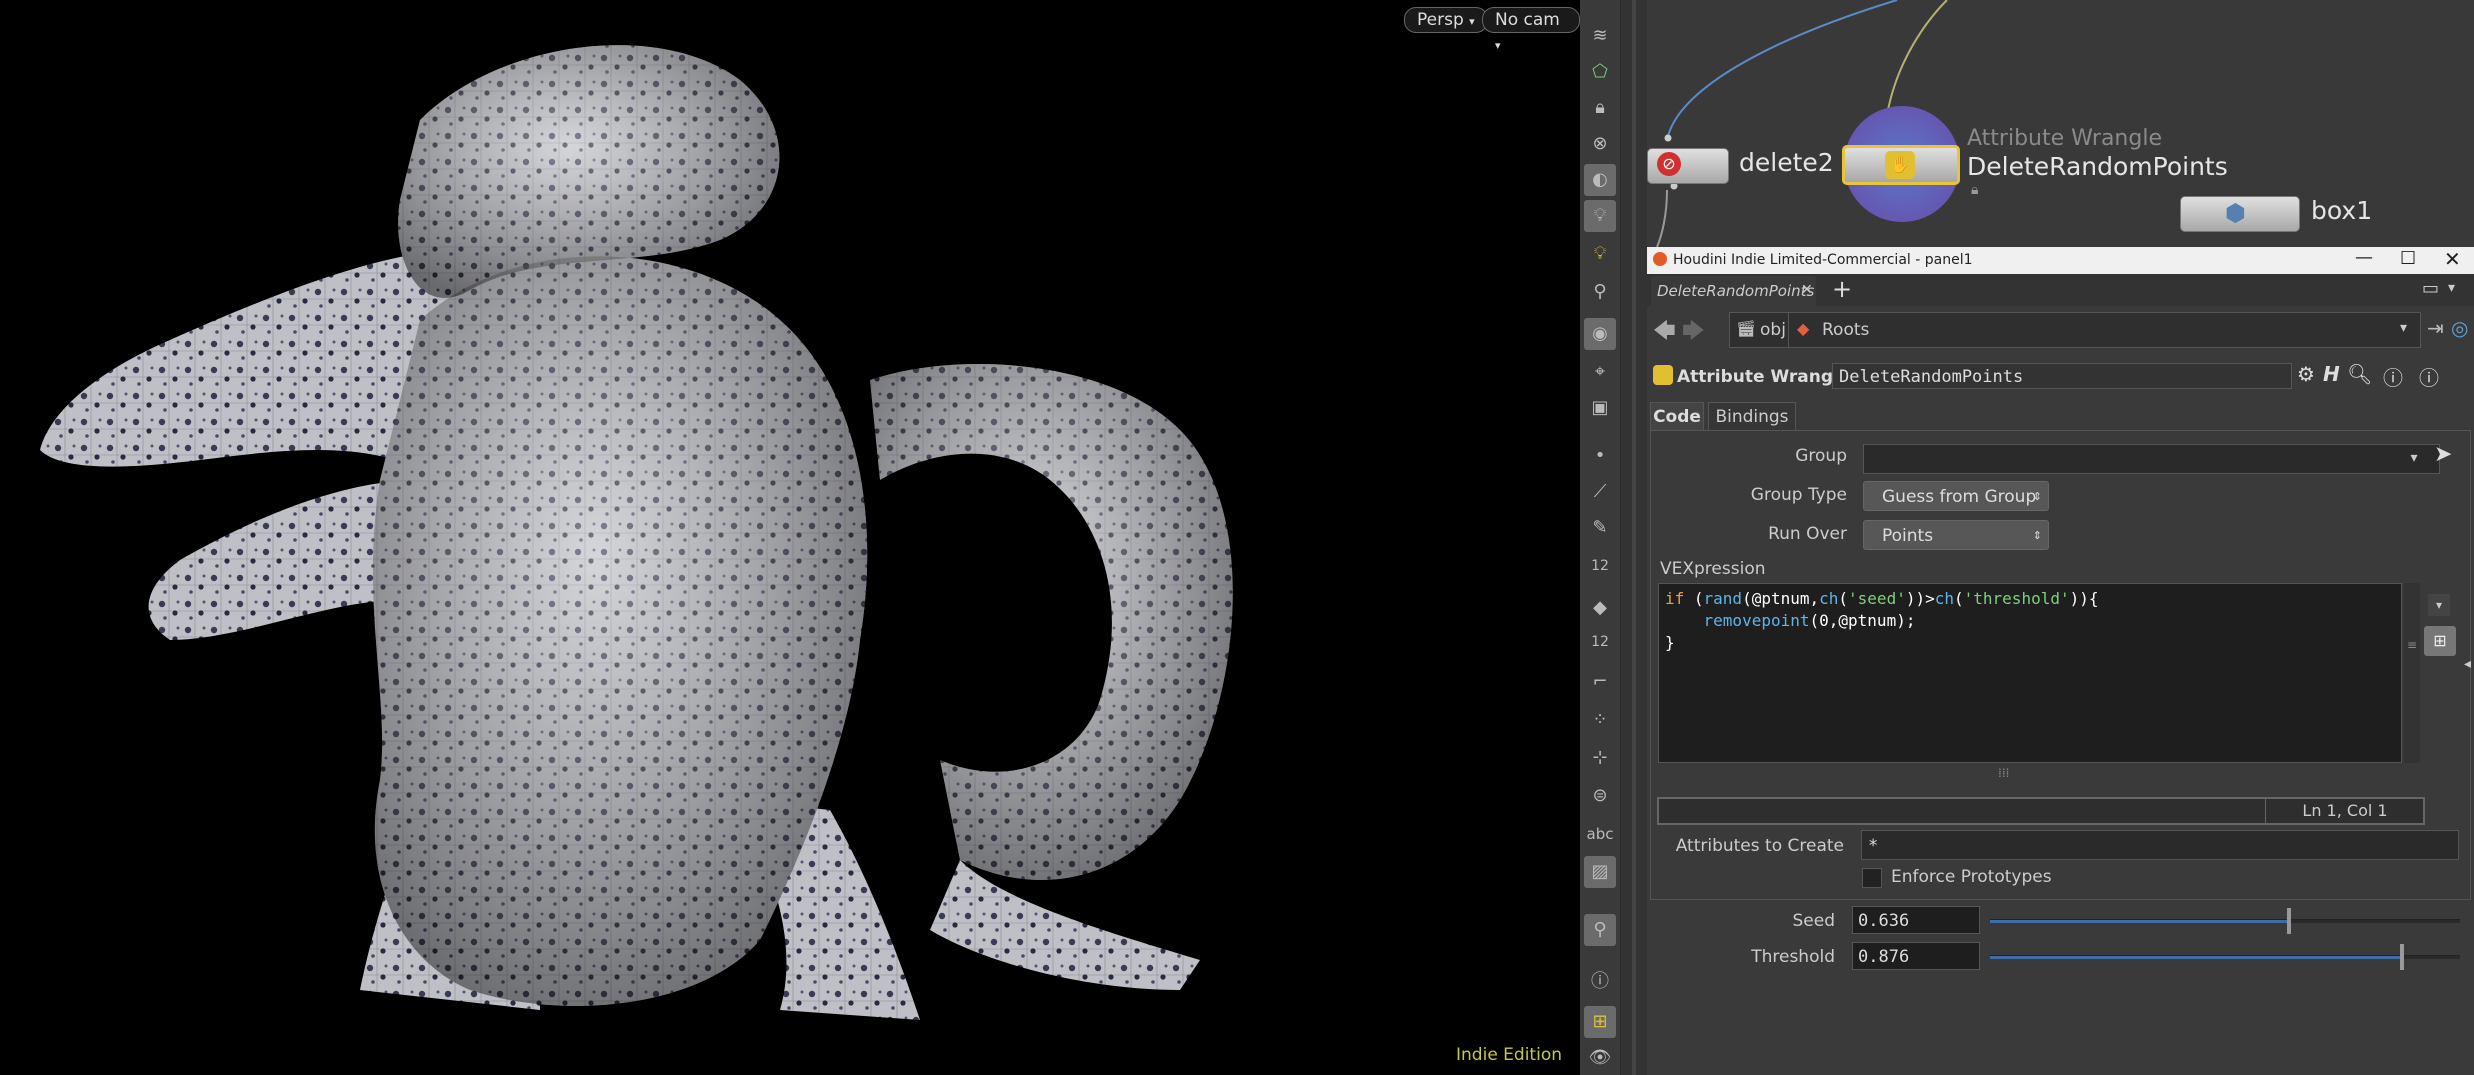 The image size is (2474, 1075). What do you see at coordinates (1807, 290) in the screenshot?
I see `tab-close-icon: ✕` at bounding box center [1807, 290].